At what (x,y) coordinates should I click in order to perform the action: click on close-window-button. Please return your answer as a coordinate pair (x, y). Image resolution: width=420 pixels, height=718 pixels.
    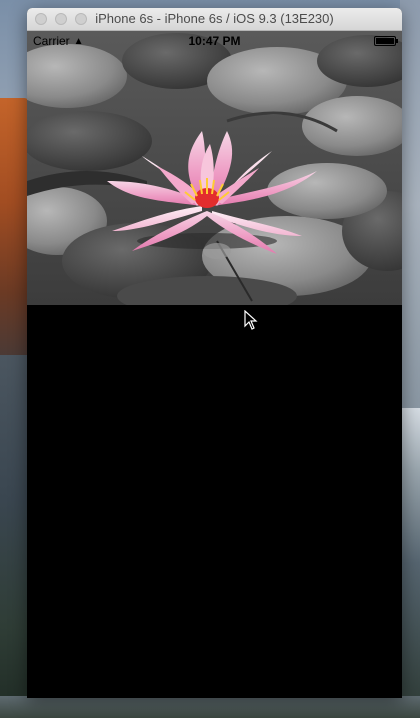
    Looking at the image, I should click on (41, 19).